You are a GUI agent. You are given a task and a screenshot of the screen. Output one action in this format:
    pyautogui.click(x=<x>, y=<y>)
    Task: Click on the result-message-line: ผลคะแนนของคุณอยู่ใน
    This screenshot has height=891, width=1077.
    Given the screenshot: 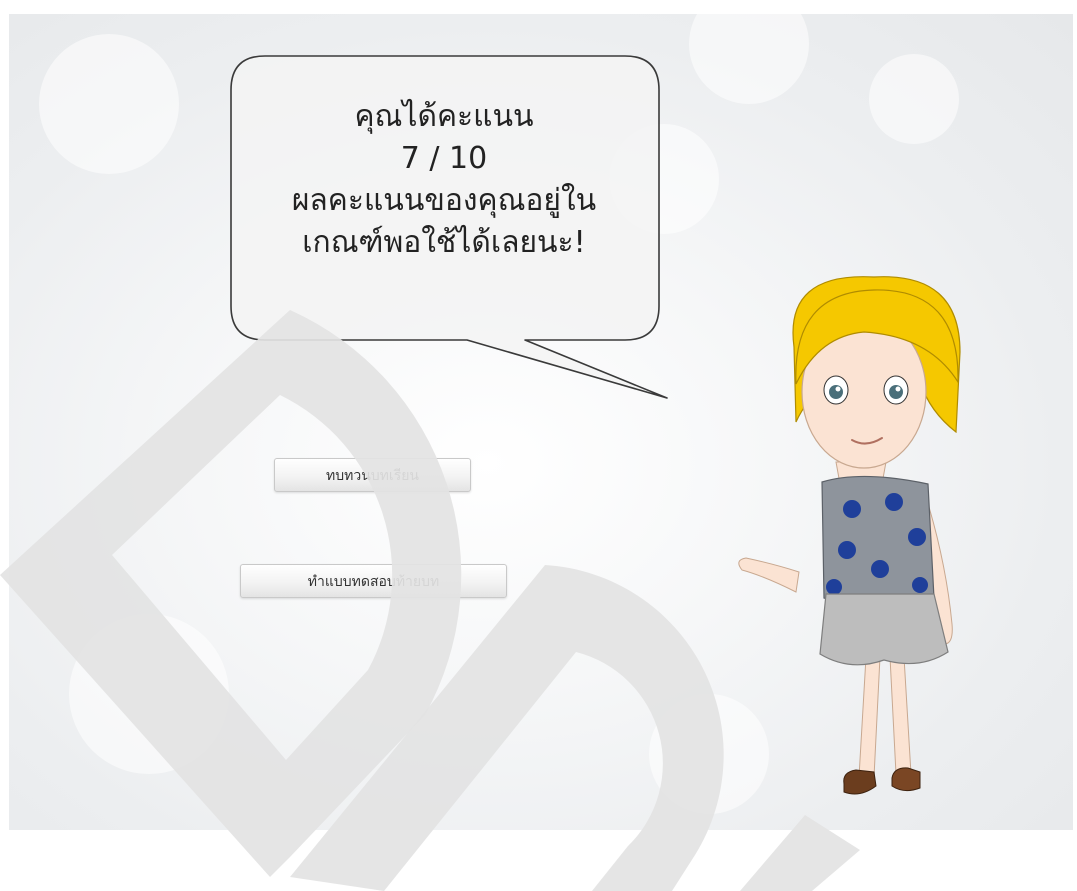 What is the action you would take?
    pyautogui.click(x=444, y=200)
    